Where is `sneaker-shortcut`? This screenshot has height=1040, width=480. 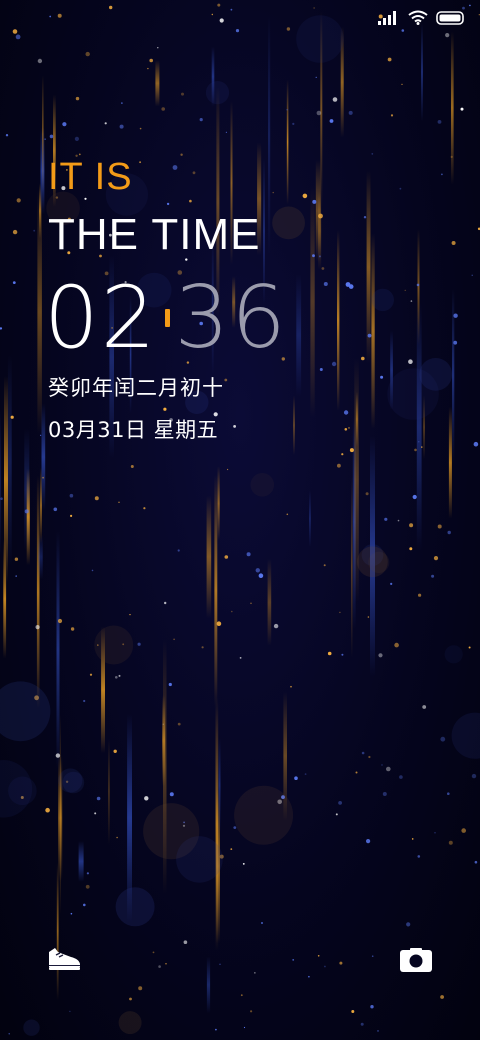 sneaker-shortcut is located at coordinates (64, 960).